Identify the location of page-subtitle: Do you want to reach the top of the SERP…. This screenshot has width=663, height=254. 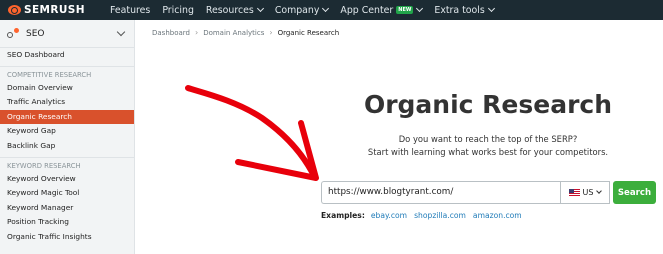
(488, 146).